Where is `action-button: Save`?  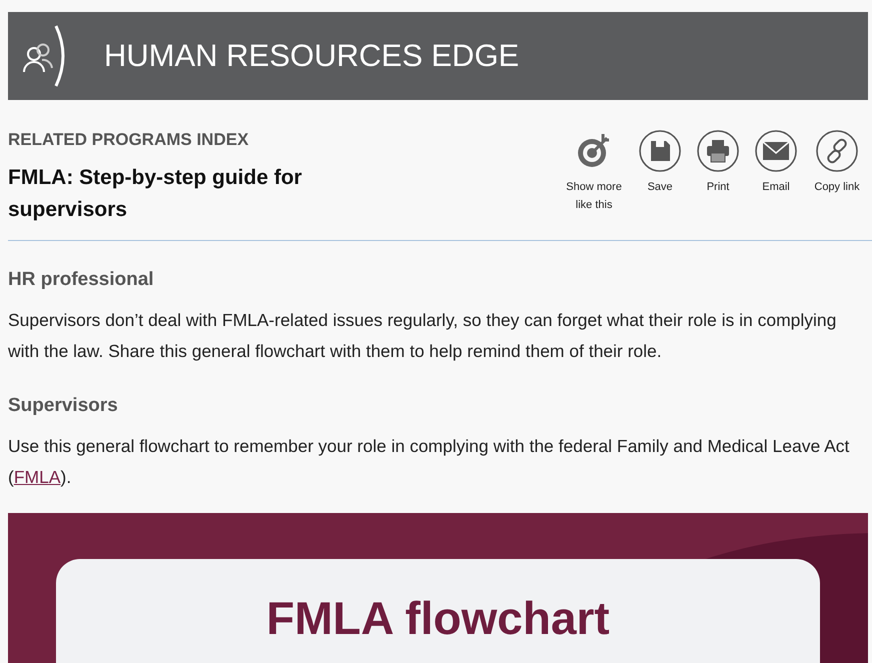 action-button: Save is located at coordinates (660, 163).